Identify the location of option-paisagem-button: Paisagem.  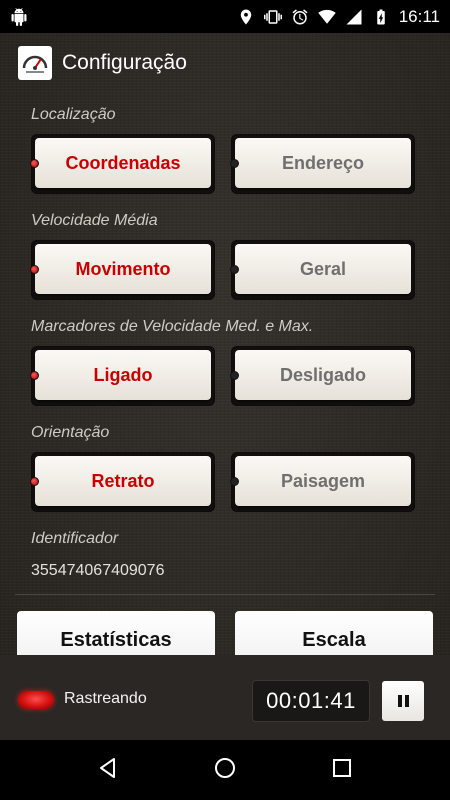
(323, 481).